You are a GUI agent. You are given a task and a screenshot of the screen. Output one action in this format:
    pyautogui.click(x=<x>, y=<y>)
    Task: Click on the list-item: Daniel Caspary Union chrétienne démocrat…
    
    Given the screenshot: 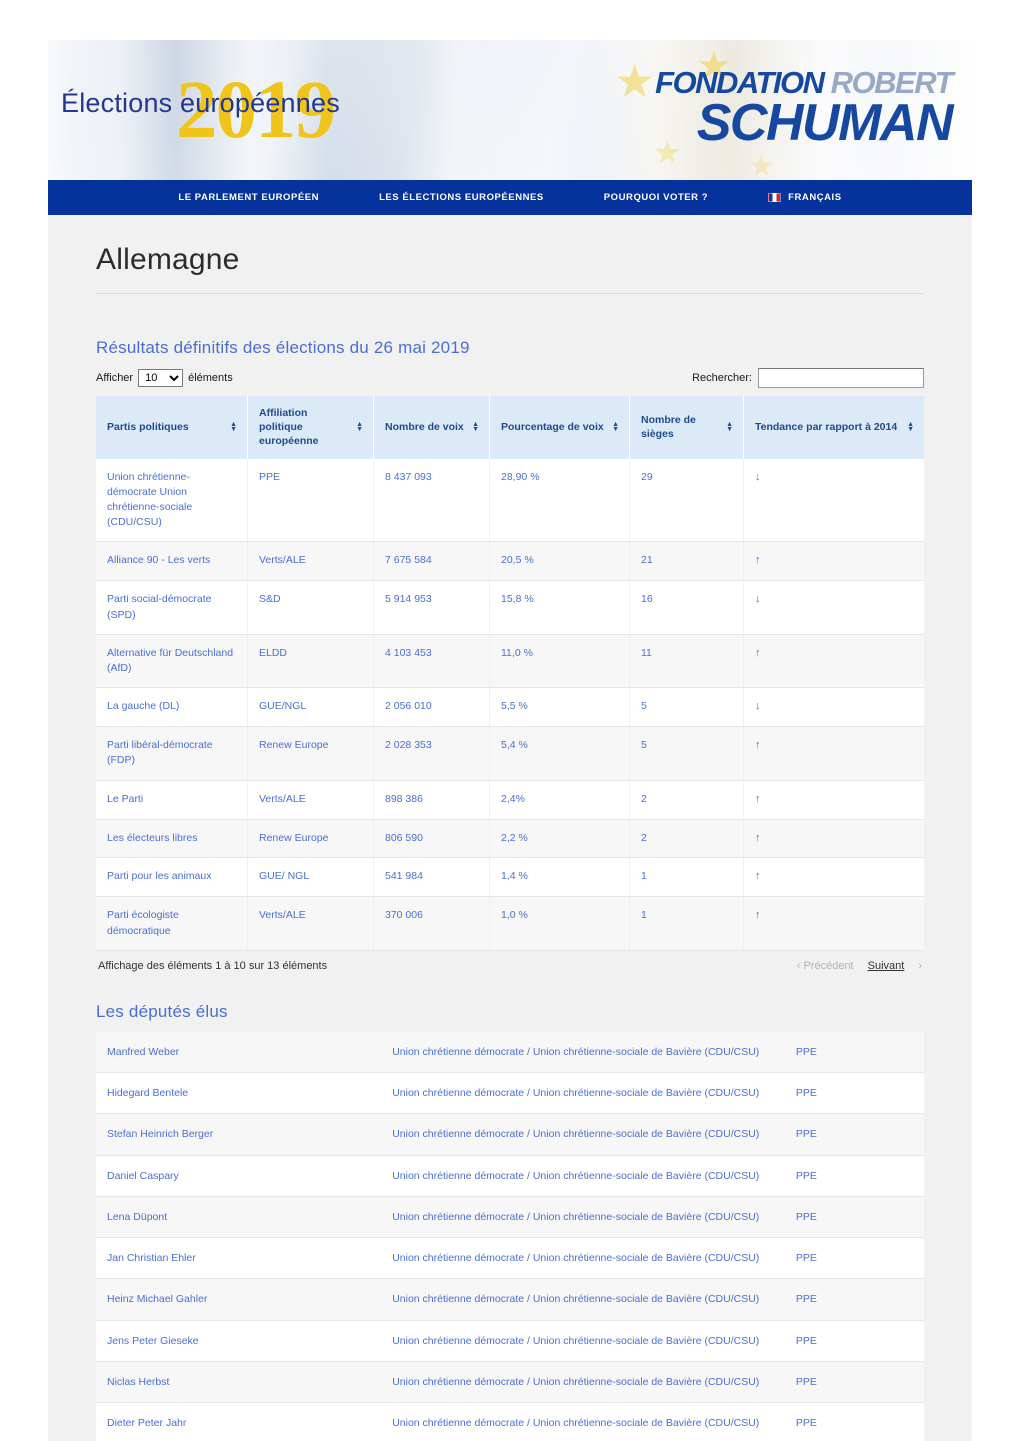 What is the action you would take?
    pyautogui.click(x=510, y=1176)
    